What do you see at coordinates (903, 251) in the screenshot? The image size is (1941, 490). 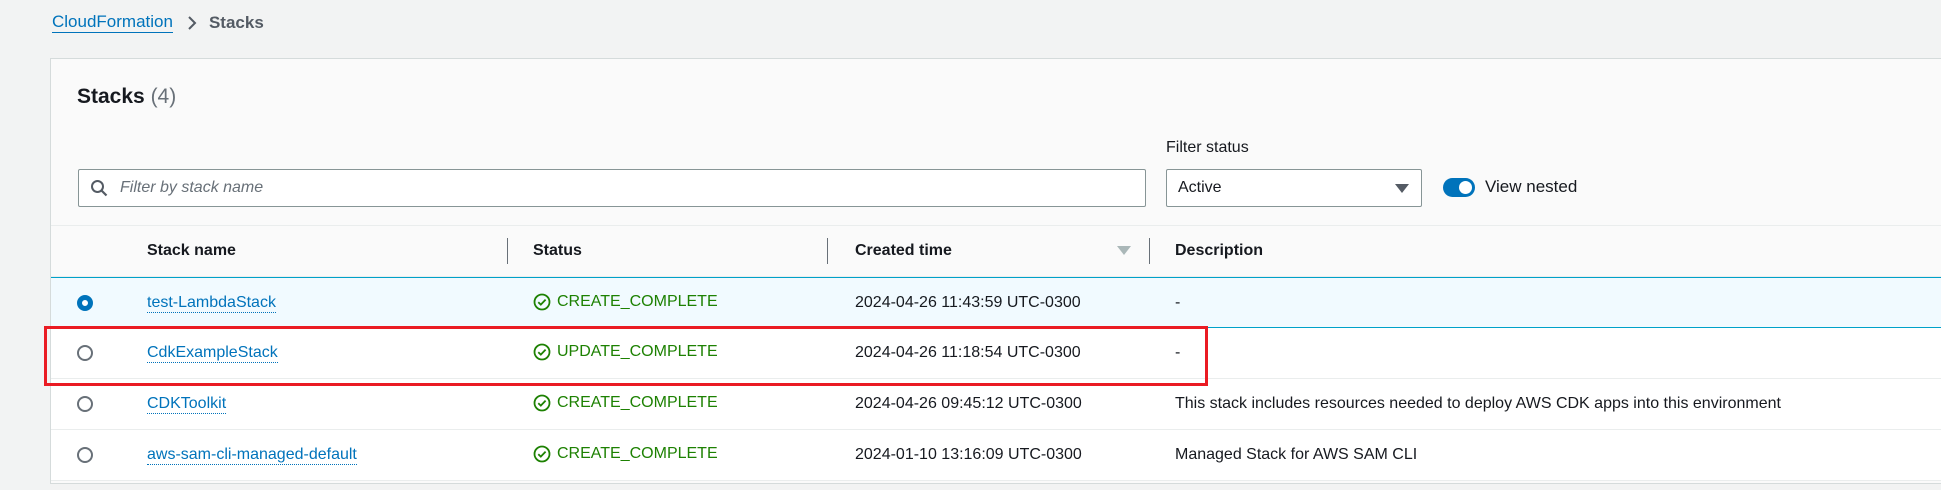 I see `column-header-created-time: Created time` at bounding box center [903, 251].